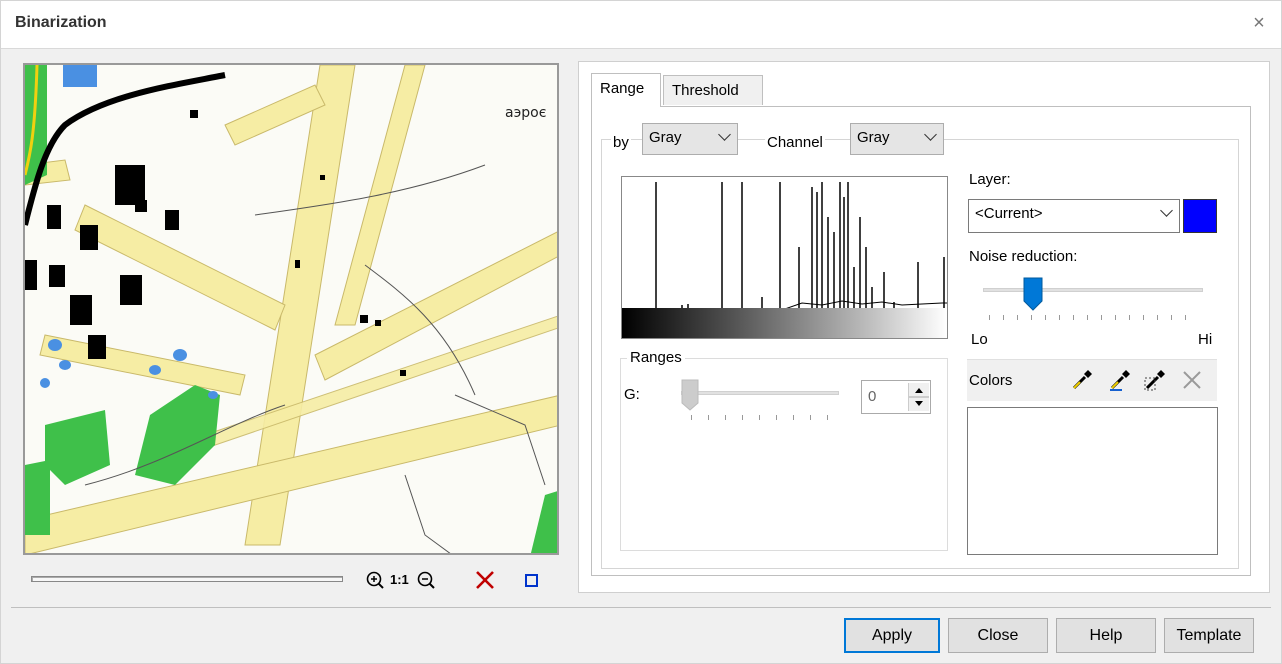 This screenshot has width=1282, height=664. What do you see at coordinates (873, 137) in the screenshot?
I see `channel-select-value: Gray` at bounding box center [873, 137].